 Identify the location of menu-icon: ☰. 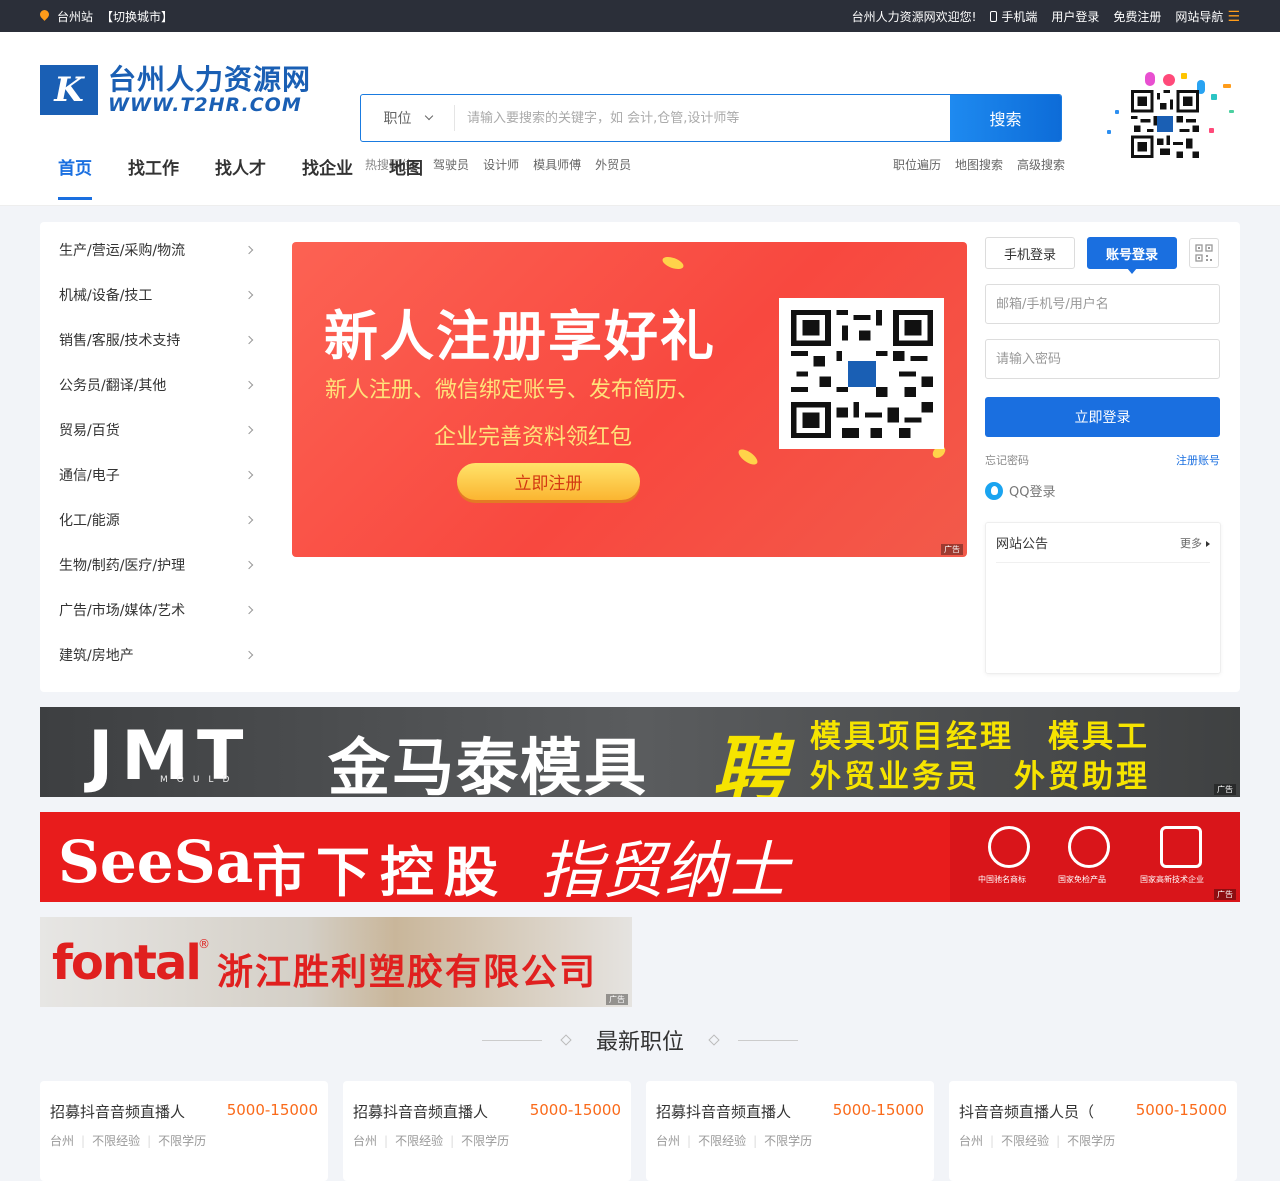
(1233, 16).